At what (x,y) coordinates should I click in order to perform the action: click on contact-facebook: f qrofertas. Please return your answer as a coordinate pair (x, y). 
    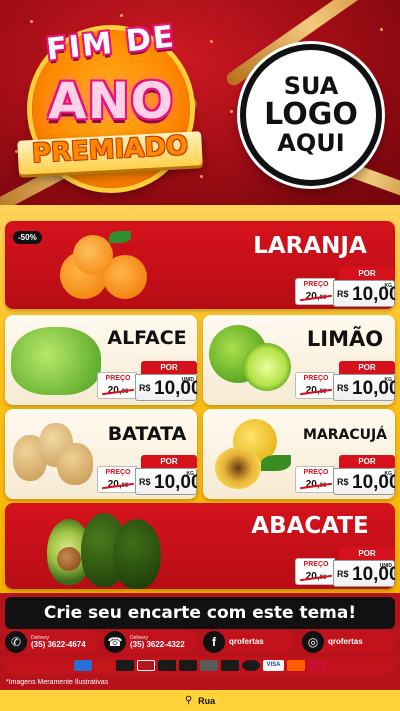
    Looking at the image, I should click on (249, 642).